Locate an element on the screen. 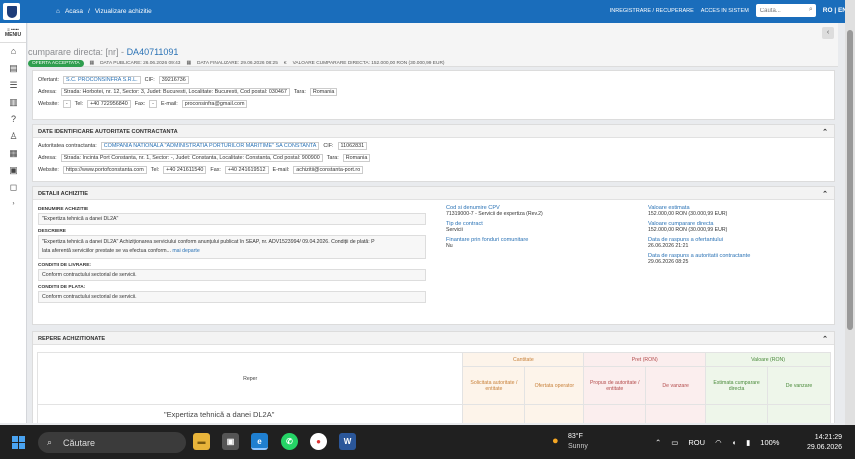 This screenshot has width=855, height=459. login-link: ACCES IN SISTEM is located at coordinates (725, 11).